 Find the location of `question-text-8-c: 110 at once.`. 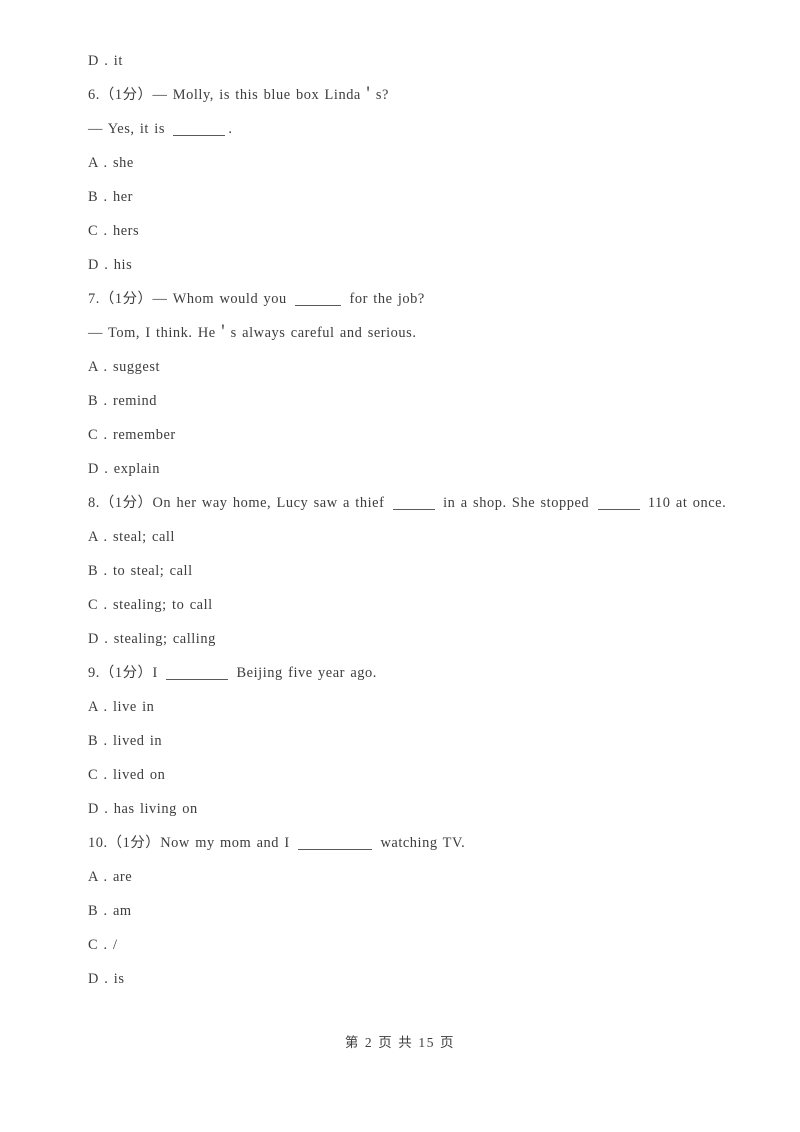

question-text-8-c: 110 at once. is located at coordinates (684, 503).